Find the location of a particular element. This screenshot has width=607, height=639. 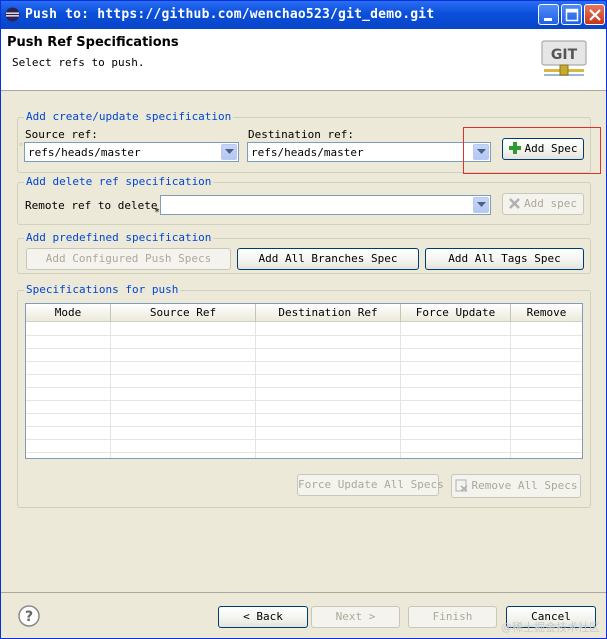

next-label: Next > is located at coordinates (355, 616).